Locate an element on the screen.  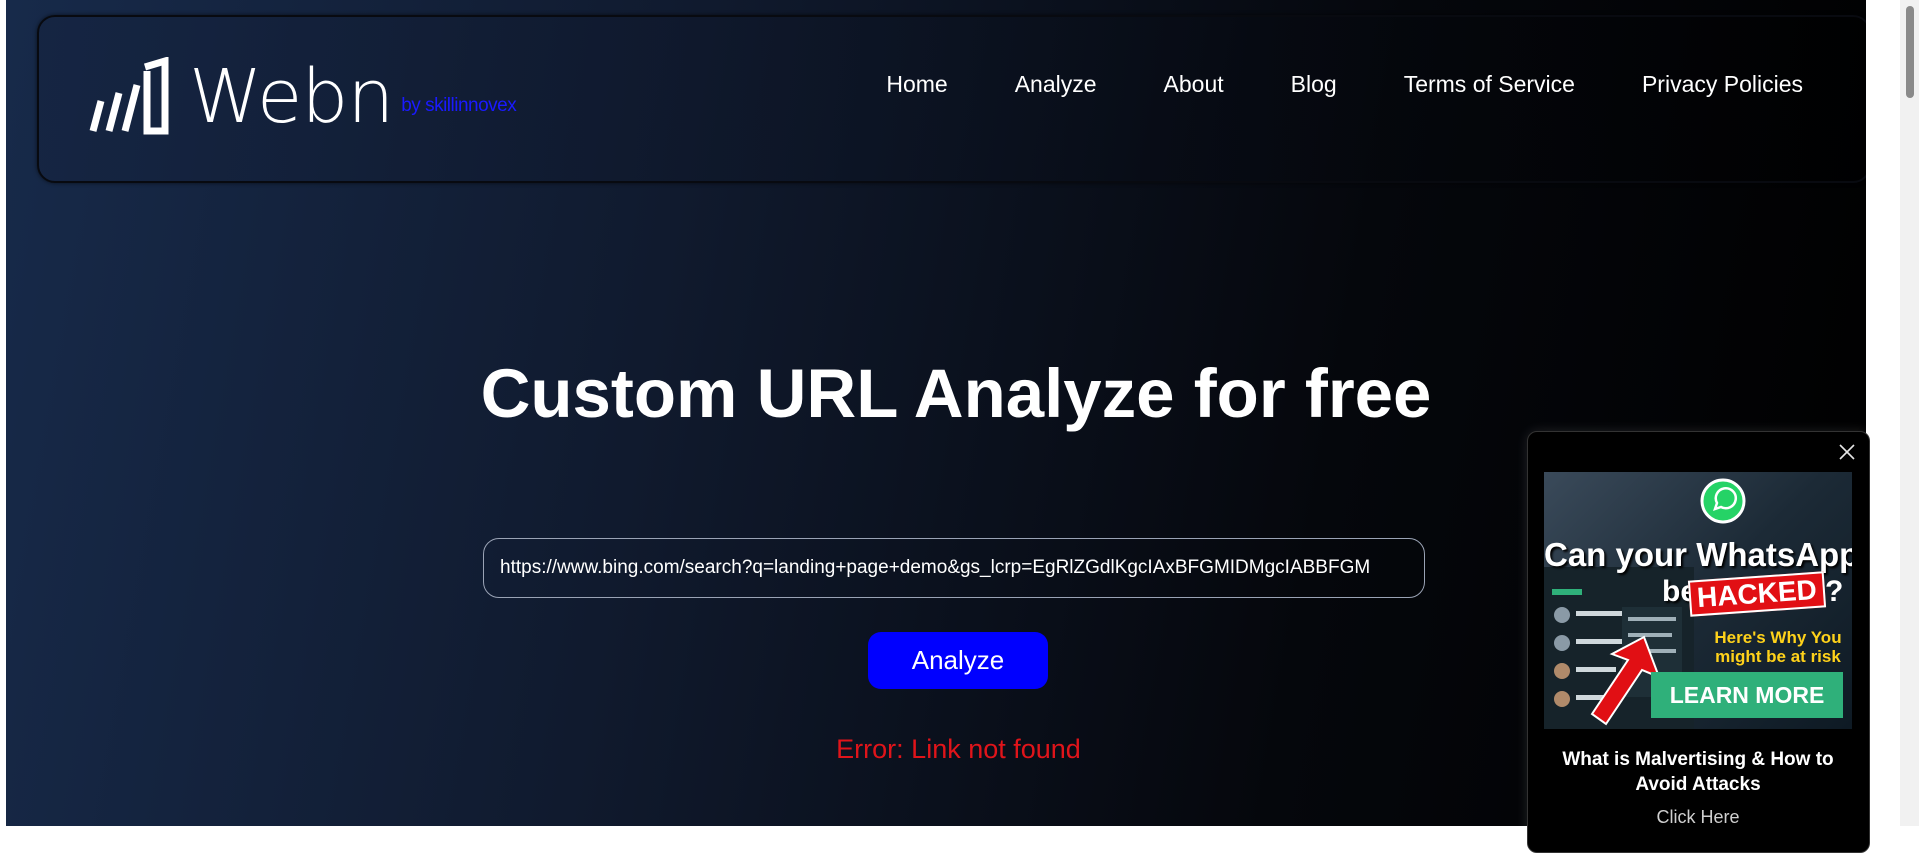
brand-byline: by skillinnovex is located at coordinates (459, 105).